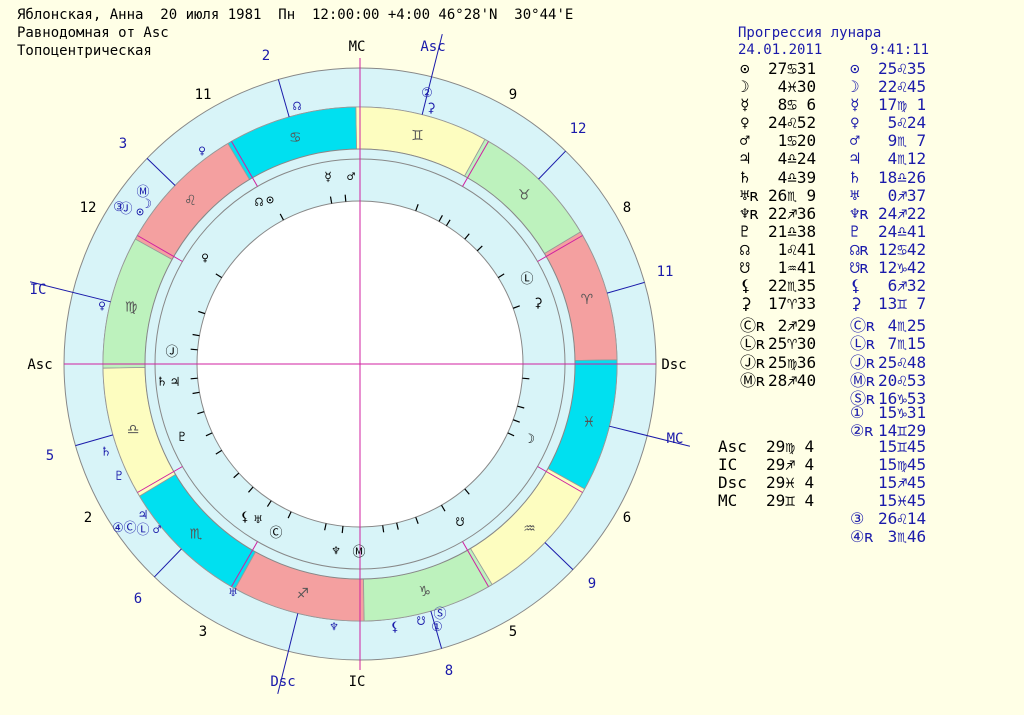 This screenshot has height=715, width=1024. Describe the element at coordinates (673, 365) in the screenshot. I see `dsc-label: Dsc` at that location.